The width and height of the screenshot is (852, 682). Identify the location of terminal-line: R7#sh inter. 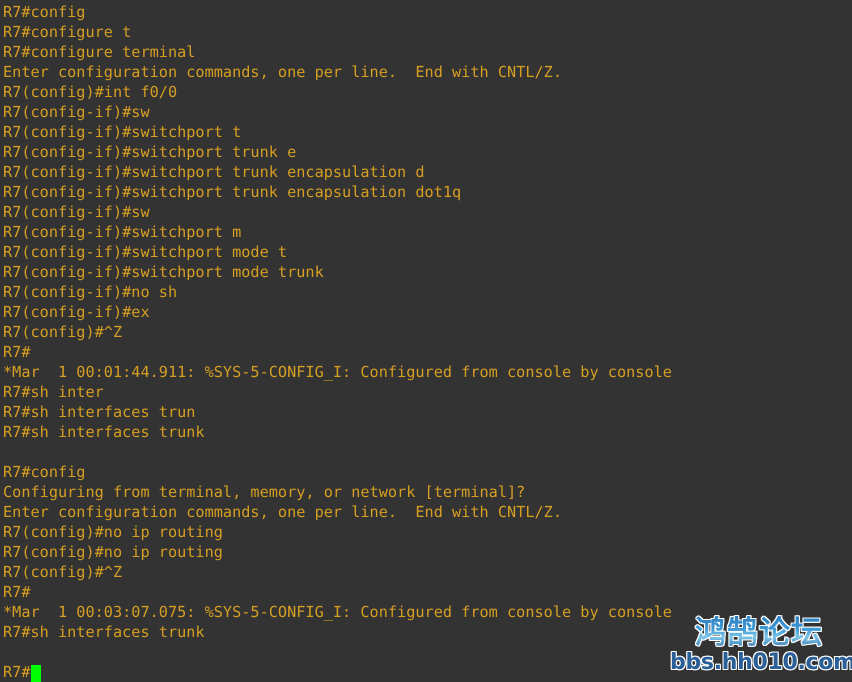
(53, 392).